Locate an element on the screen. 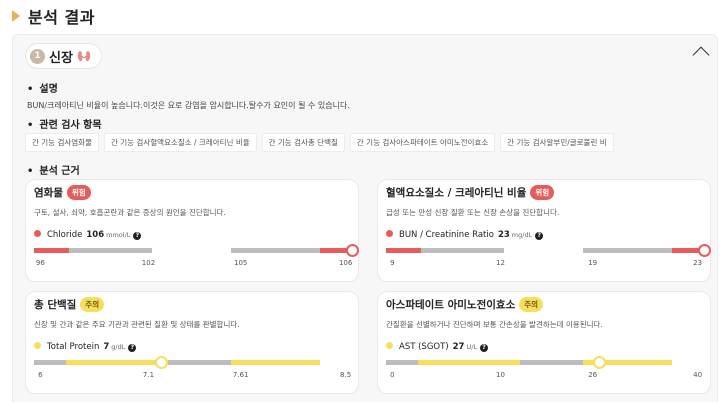 This screenshot has width=720, height=402. test-name: Total Protein is located at coordinates (73, 347).